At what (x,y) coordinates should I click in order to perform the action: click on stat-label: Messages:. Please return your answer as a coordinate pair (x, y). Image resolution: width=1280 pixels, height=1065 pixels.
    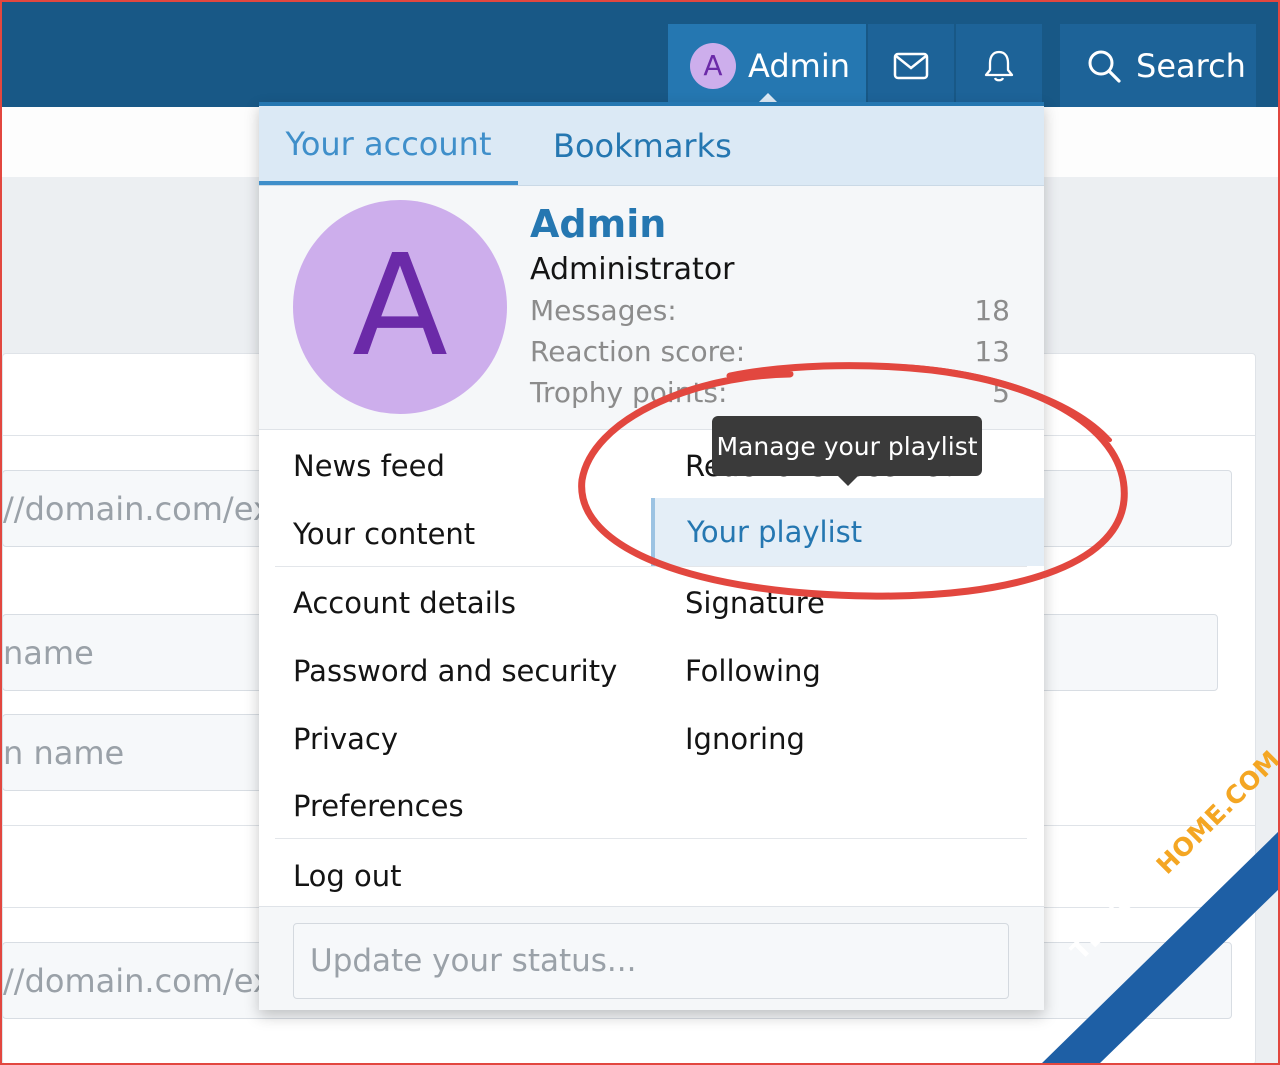
    Looking at the image, I should click on (603, 310).